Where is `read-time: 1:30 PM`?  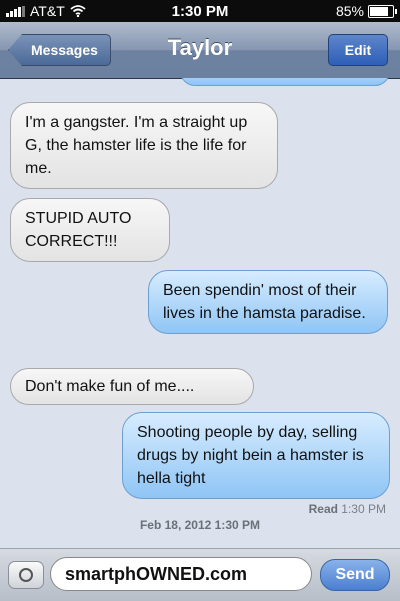 read-time: 1:30 PM is located at coordinates (363, 509).